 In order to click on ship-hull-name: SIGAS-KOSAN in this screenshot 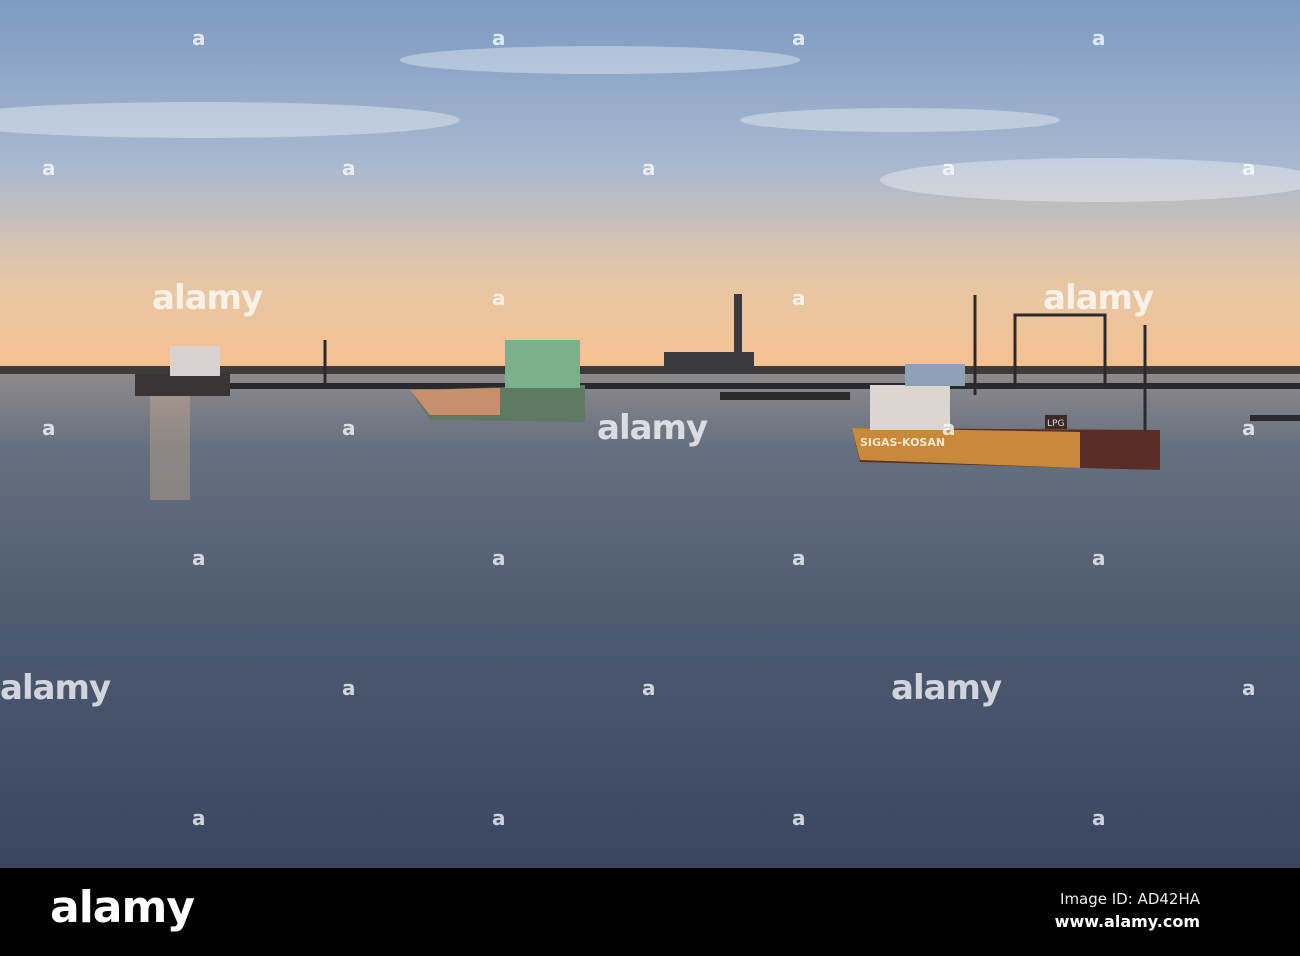, I will do `click(902, 442)`.